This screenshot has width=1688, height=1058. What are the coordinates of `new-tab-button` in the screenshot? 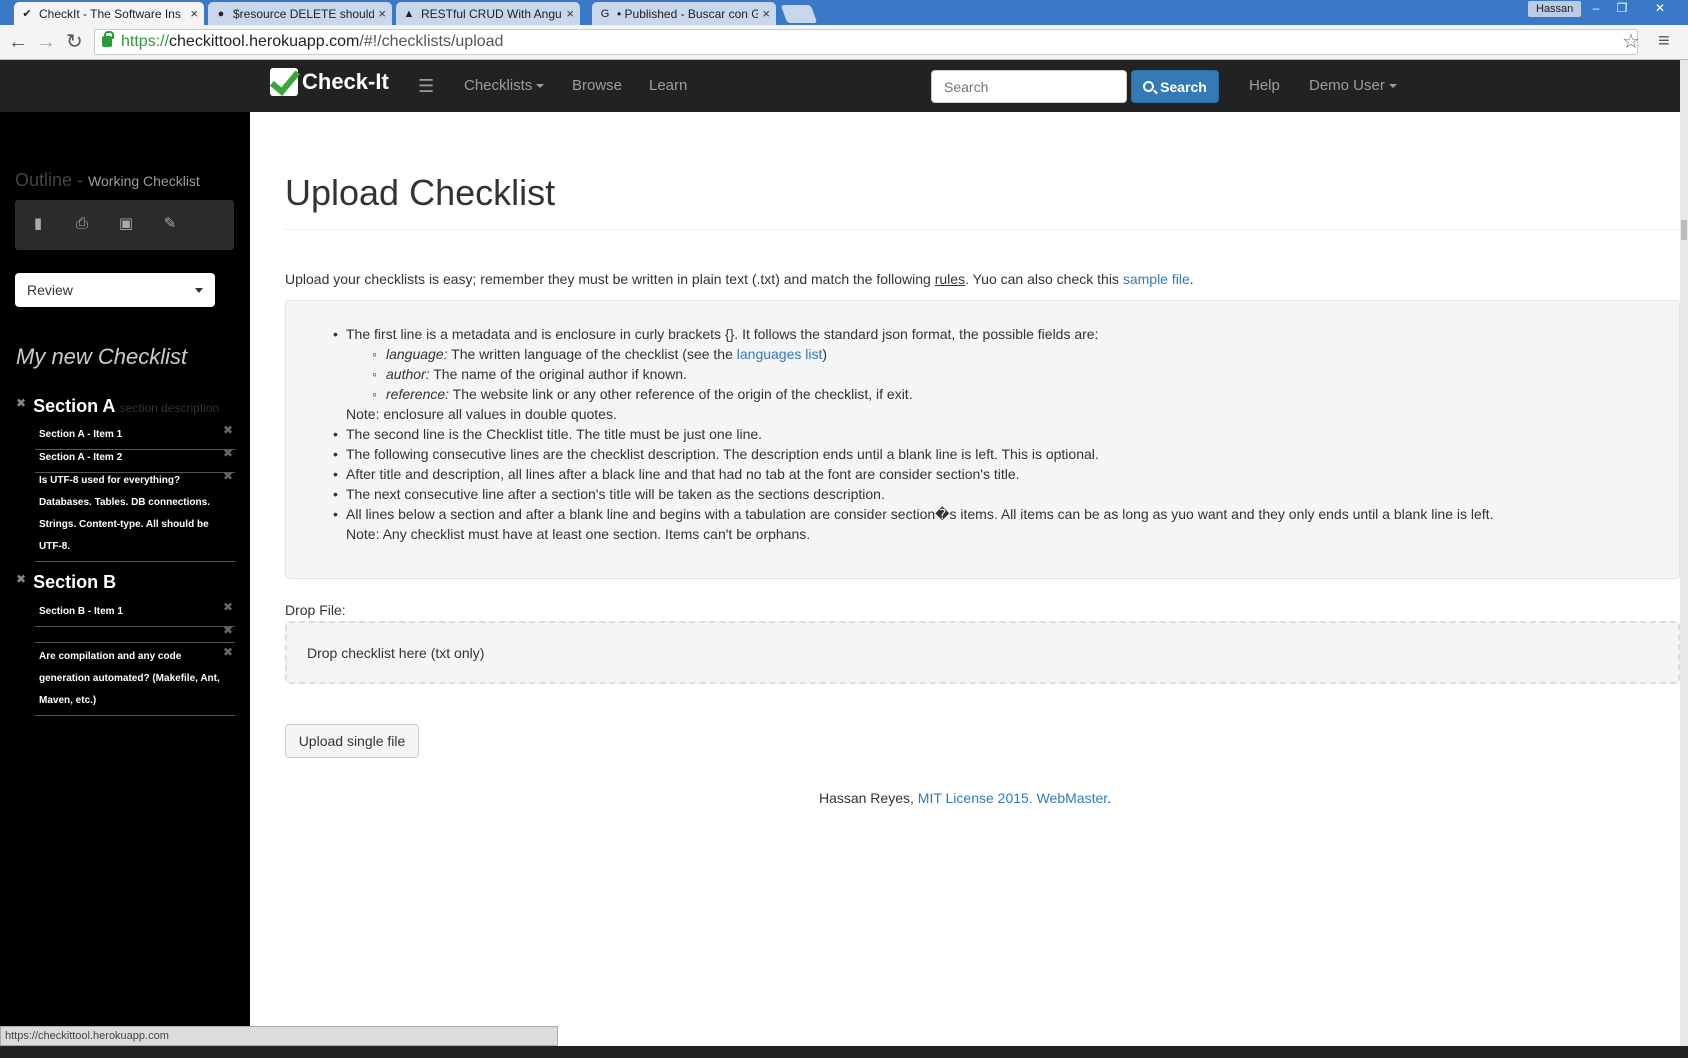 It's located at (799, 14).